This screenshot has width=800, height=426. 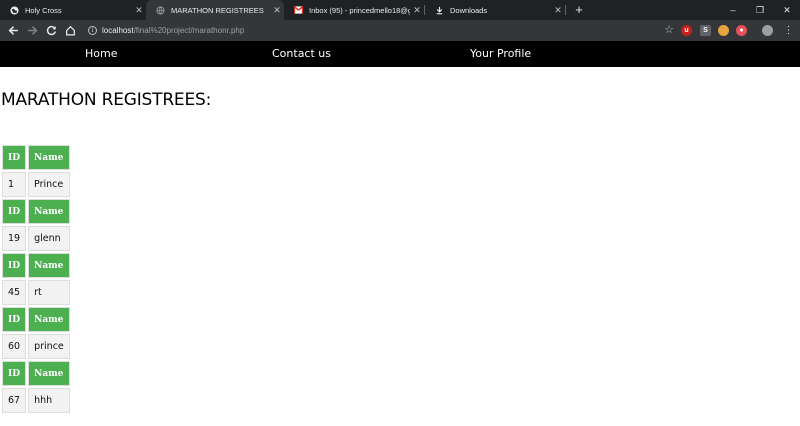 I want to click on adblock-extension-icon: u, so click(x=686, y=30).